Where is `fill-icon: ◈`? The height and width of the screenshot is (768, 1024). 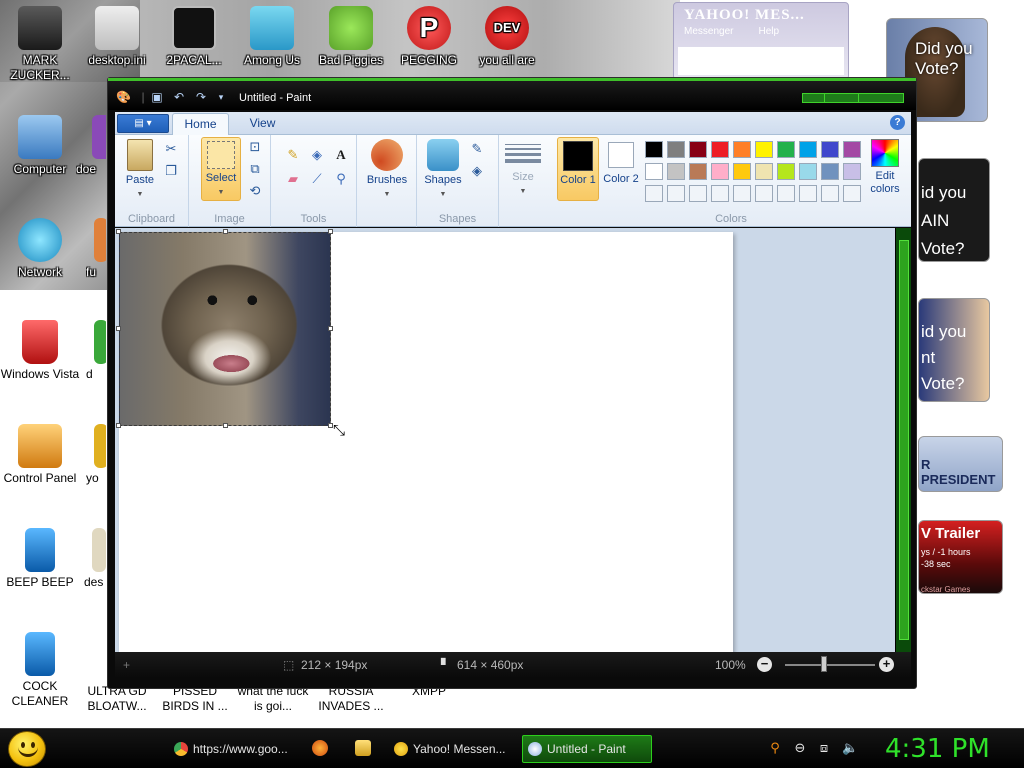
fill-icon: ◈ is located at coordinates (317, 155).